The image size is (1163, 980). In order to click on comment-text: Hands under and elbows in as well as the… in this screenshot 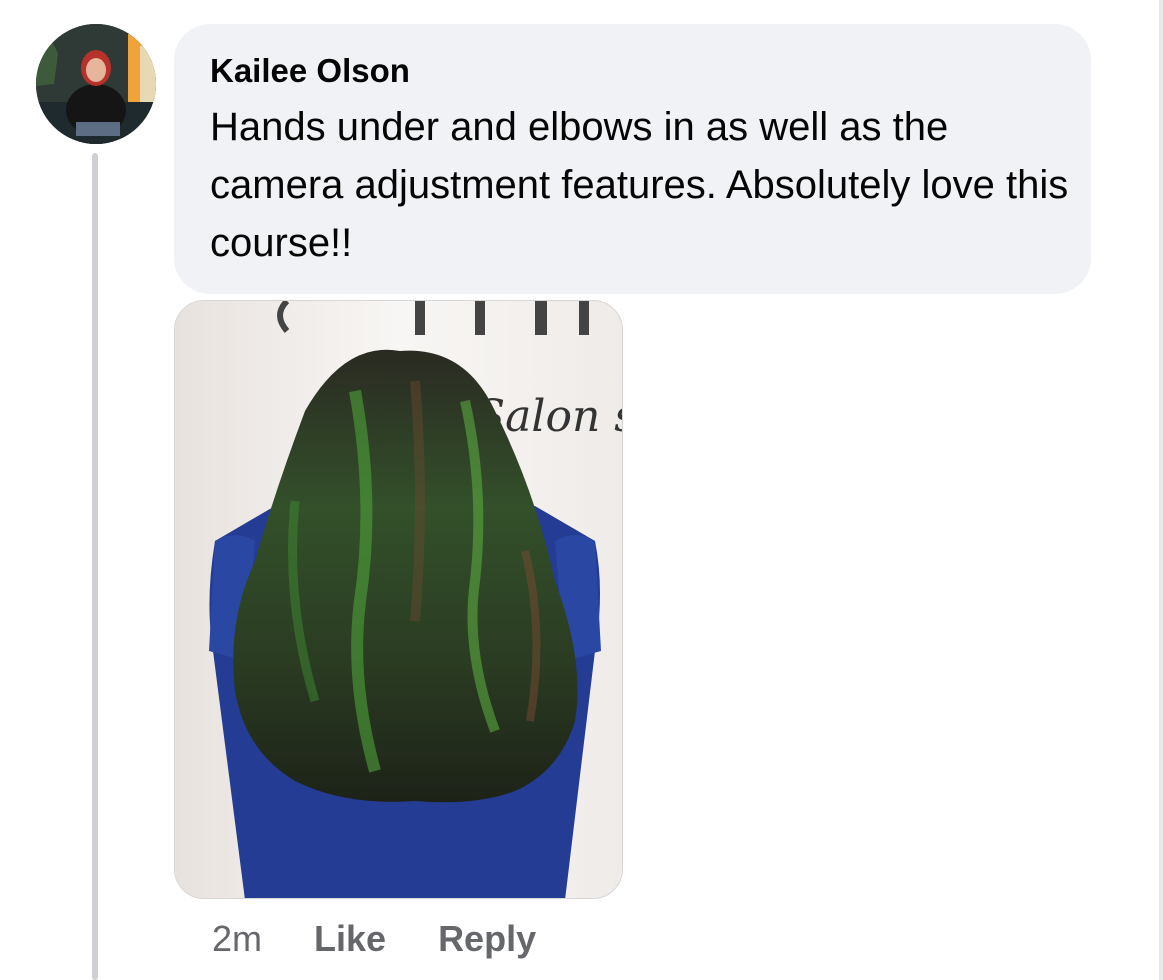, I will do `click(639, 185)`.